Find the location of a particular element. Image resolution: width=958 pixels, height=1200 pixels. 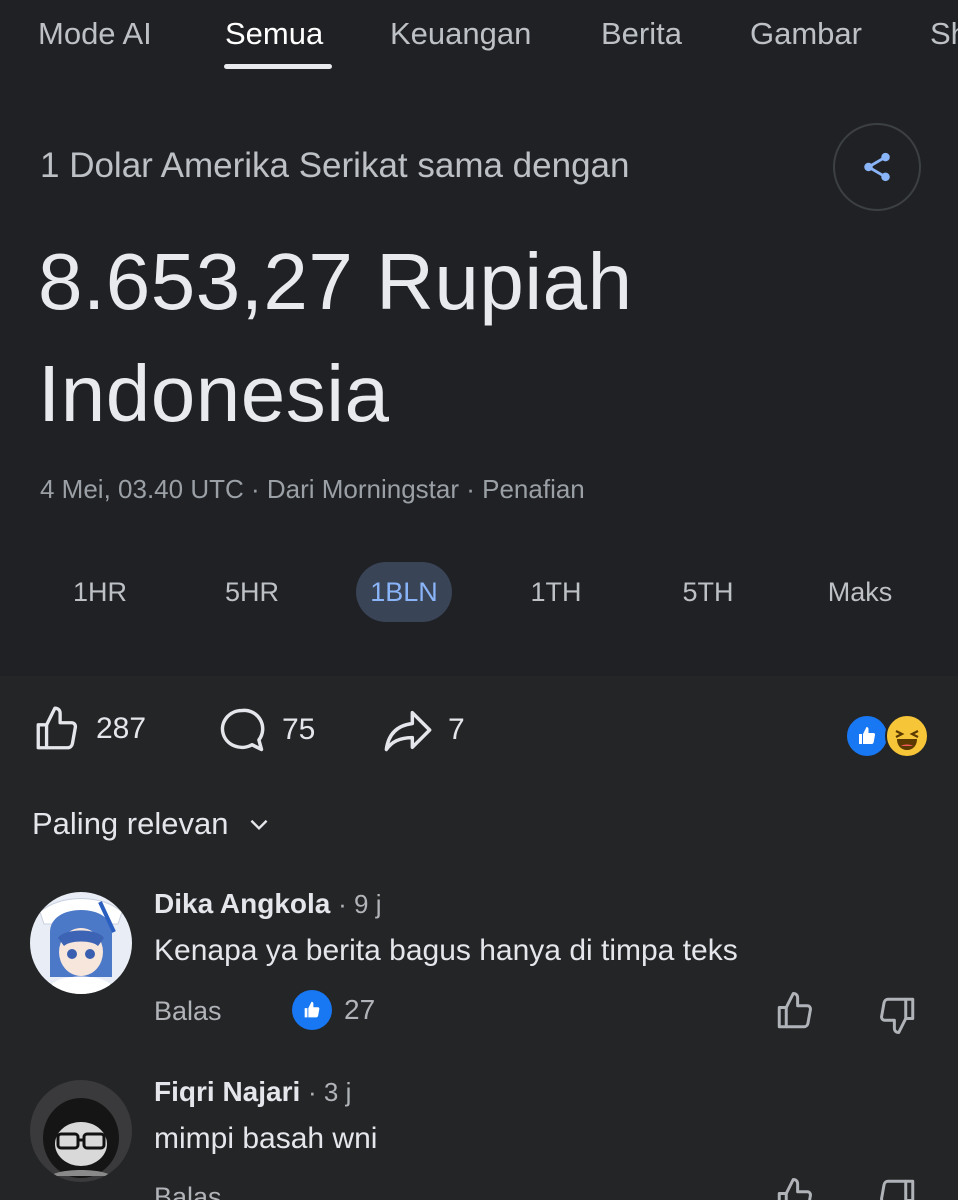

search-tabs: Mode AI Semua Keuangan Berita Gambar Sh is located at coordinates (479, 37).